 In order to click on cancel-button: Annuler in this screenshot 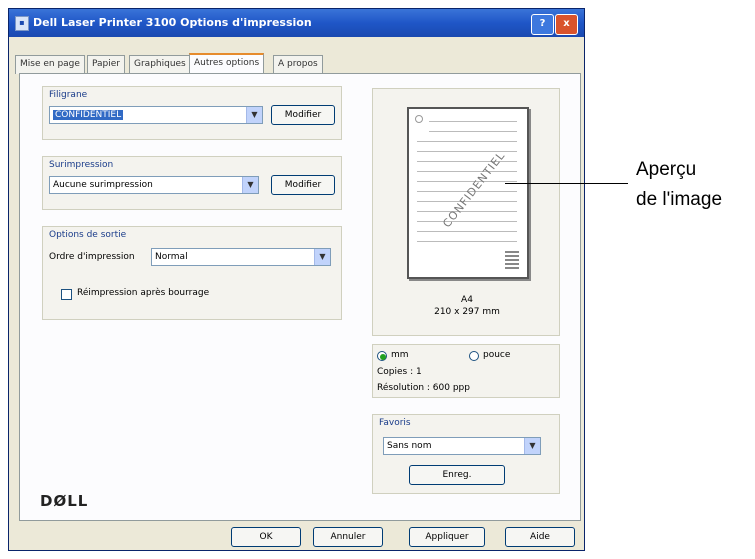, I will do `click(348, 537)`.